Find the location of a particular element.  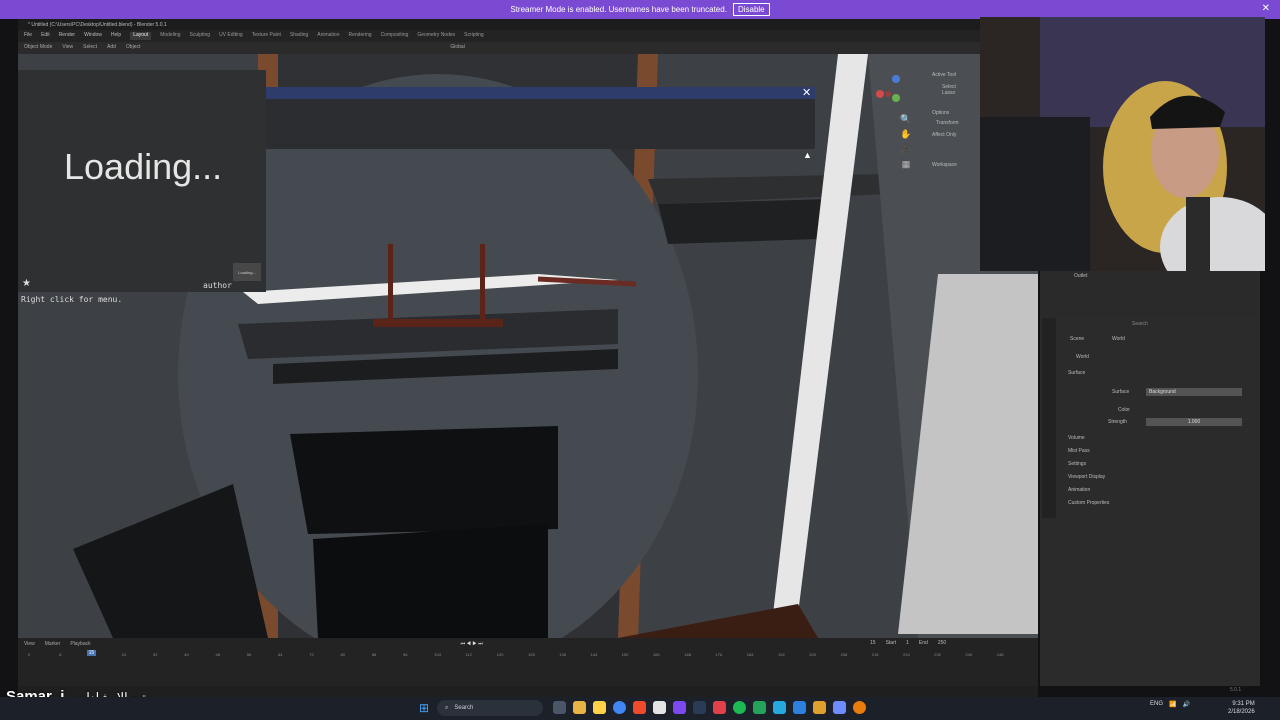

status-bar is located at coordinates (528, 691).